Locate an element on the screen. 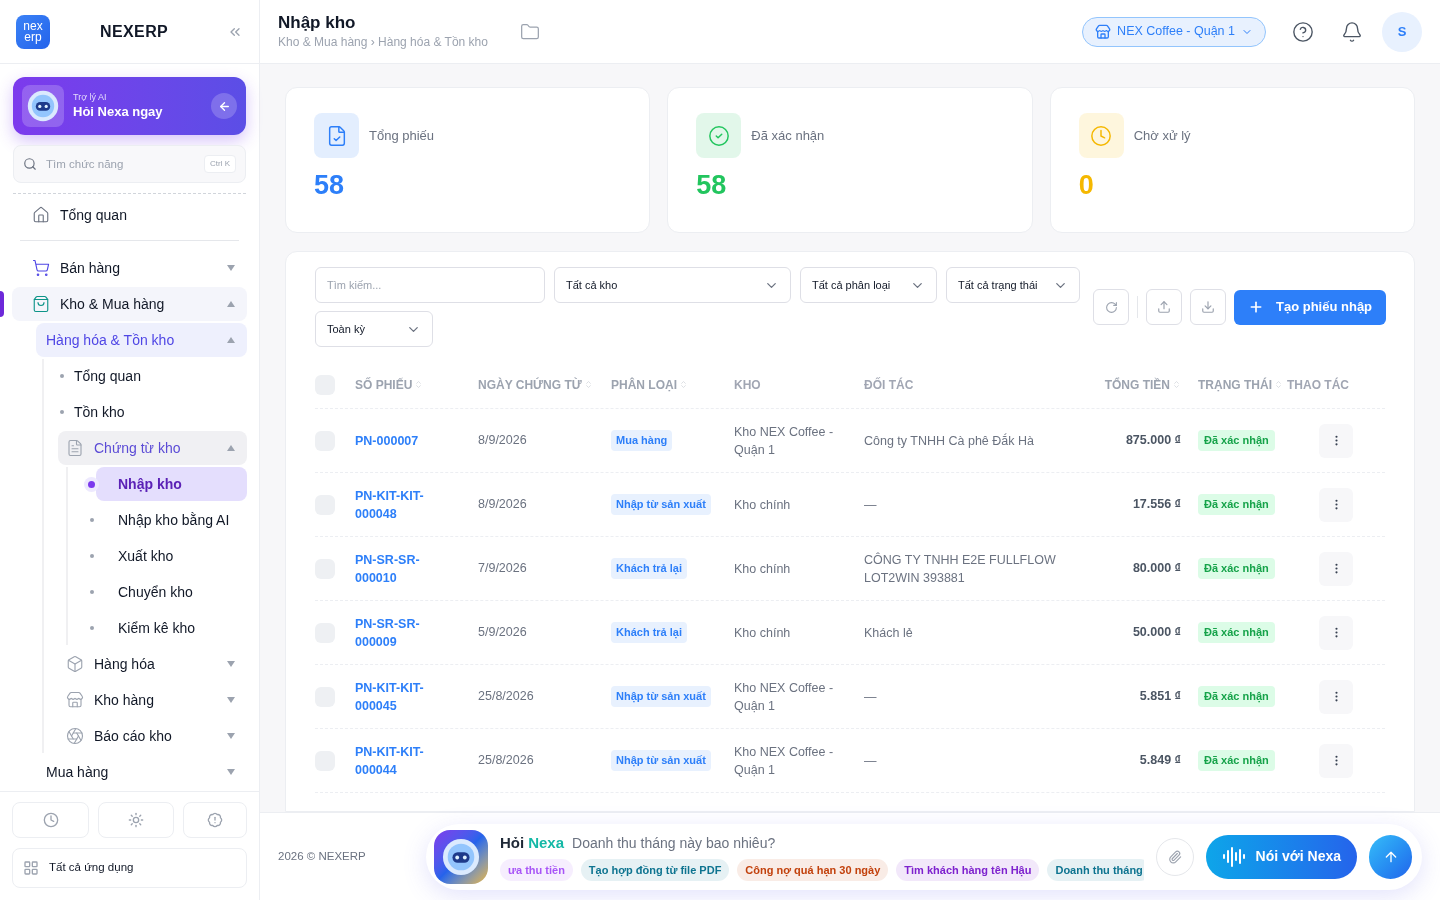  bag-icon is located at coordinates (41, 304).